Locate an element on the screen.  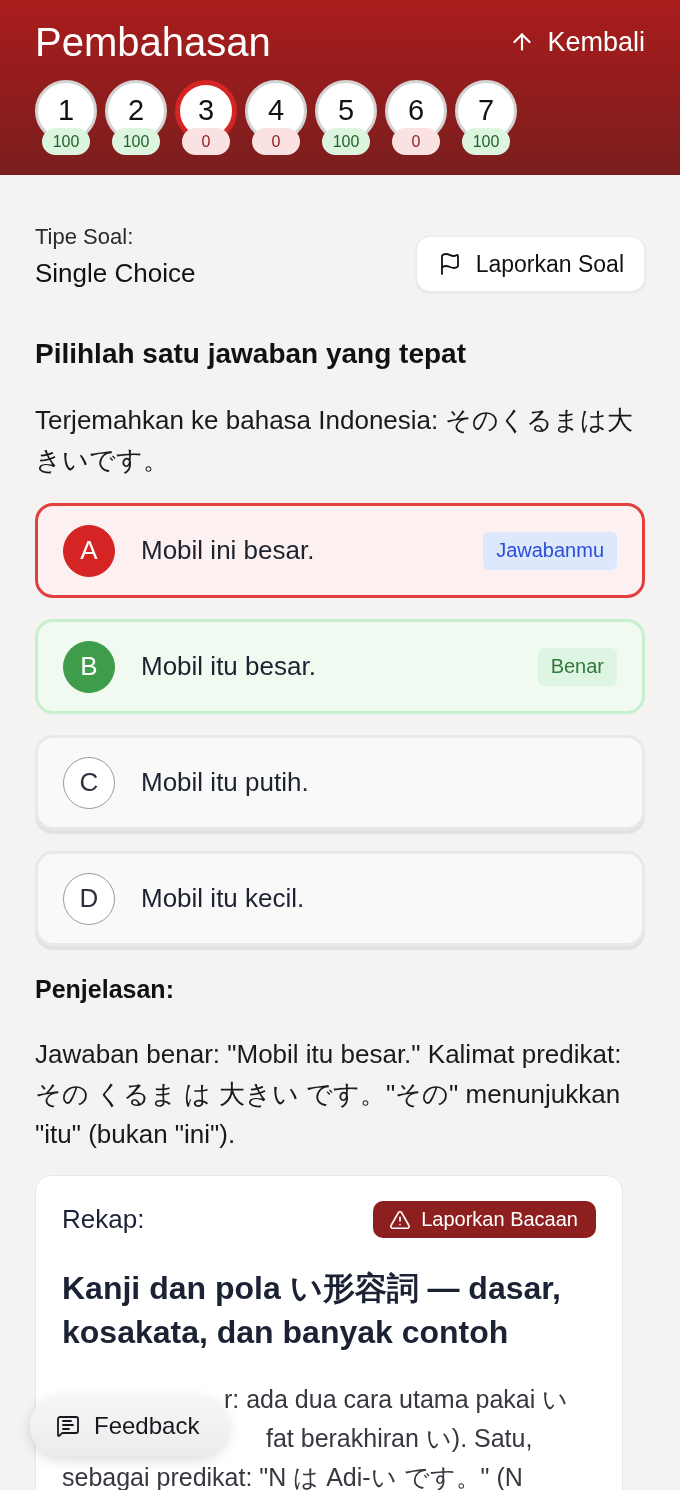
option-letter: D is located at coordinates (89, 898).